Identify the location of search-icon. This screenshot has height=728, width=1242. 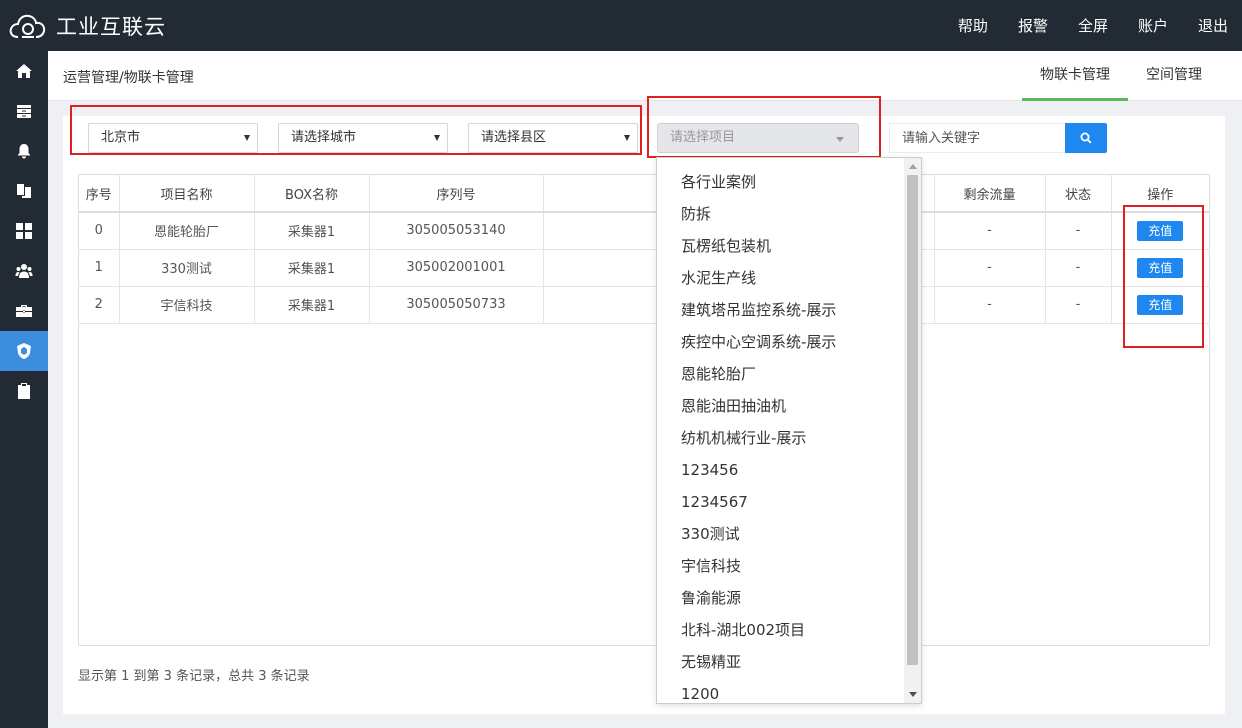
(1086, 138).